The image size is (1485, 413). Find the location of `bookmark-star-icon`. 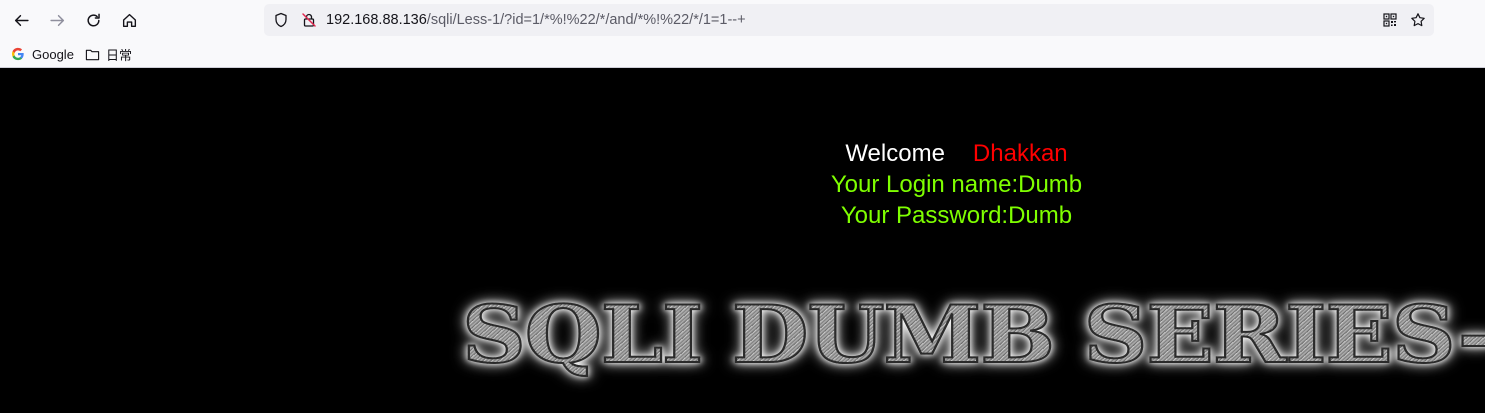

bookmark-star-icon is located at coordinates (1418, 20).